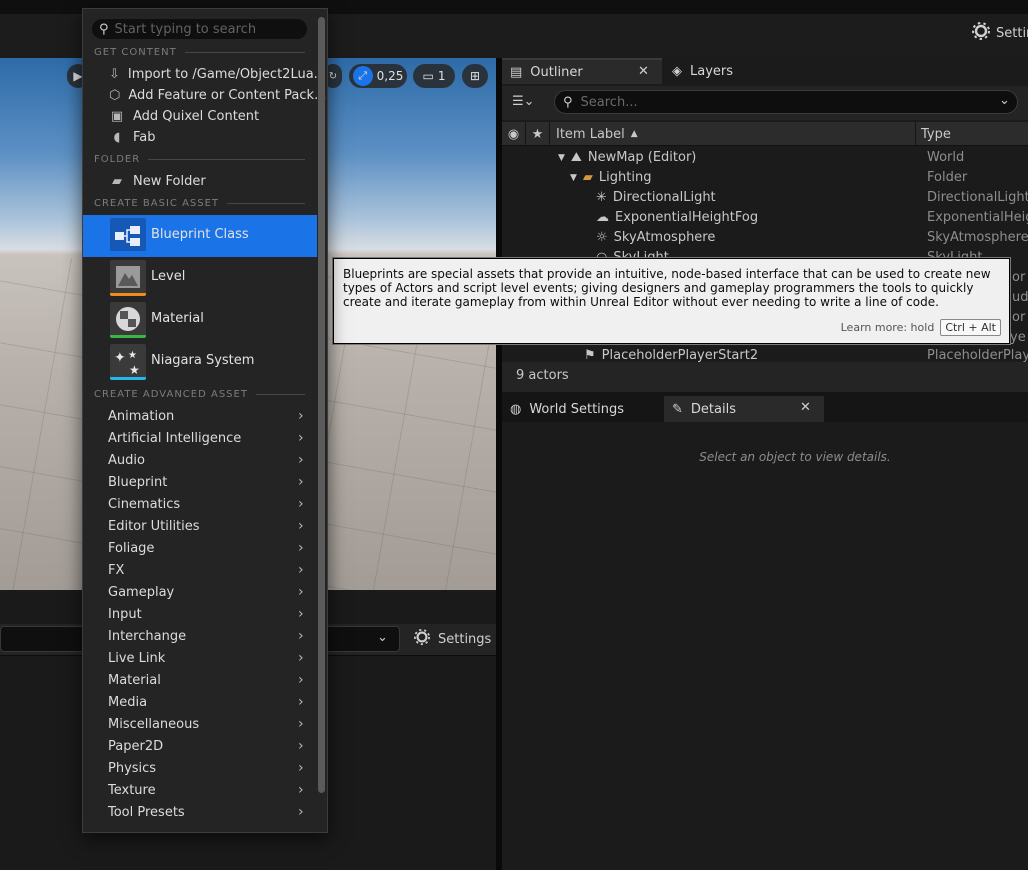 Image resolution: width=1028 pixels, height=870 pixels. Describe the element at coordinates (200, 116) in the screenshot. I see `menu-item-add-quixel: ▣ Add Quixel Content` at that location.